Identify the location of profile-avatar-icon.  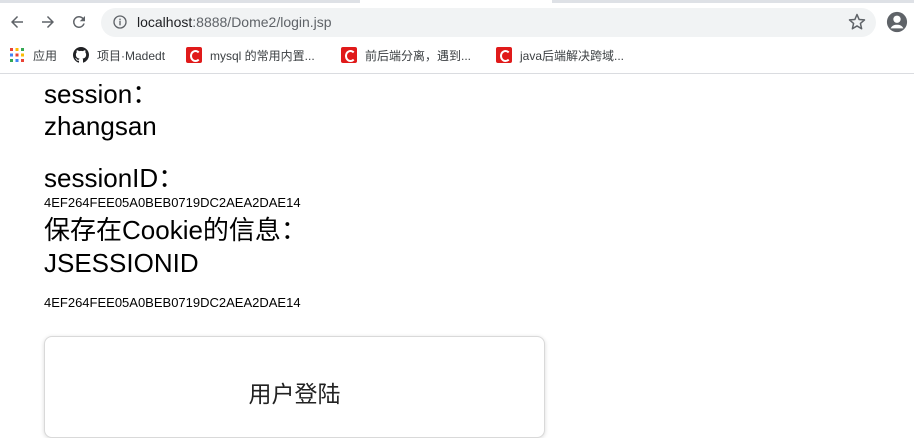
(897, 22).